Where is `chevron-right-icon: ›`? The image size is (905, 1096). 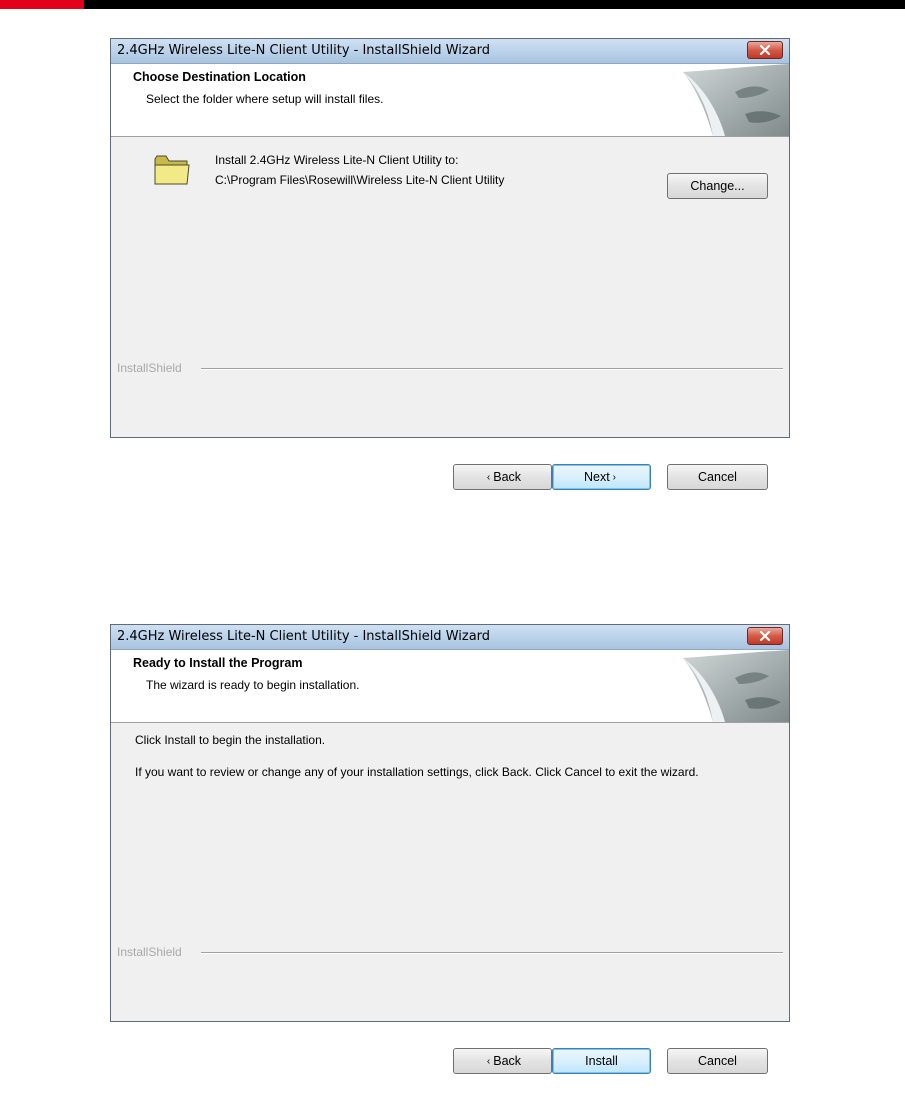 chevron-right-icon: › is located at coordinates (614, 477).